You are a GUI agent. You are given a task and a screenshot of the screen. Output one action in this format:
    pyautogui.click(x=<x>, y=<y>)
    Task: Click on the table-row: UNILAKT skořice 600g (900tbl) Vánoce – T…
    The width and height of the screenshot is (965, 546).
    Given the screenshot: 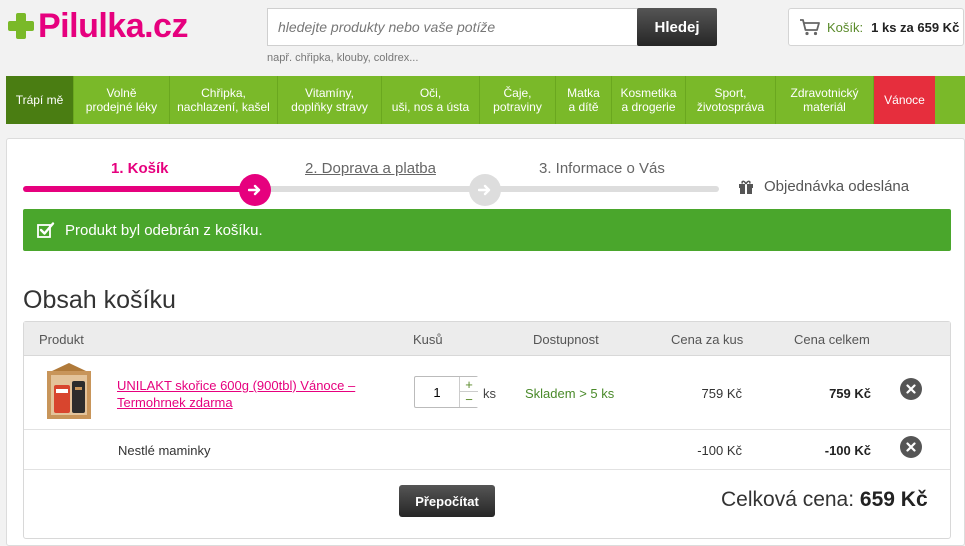 What is the action you would take?
    pyautogui.click(x=487, y=393)
    